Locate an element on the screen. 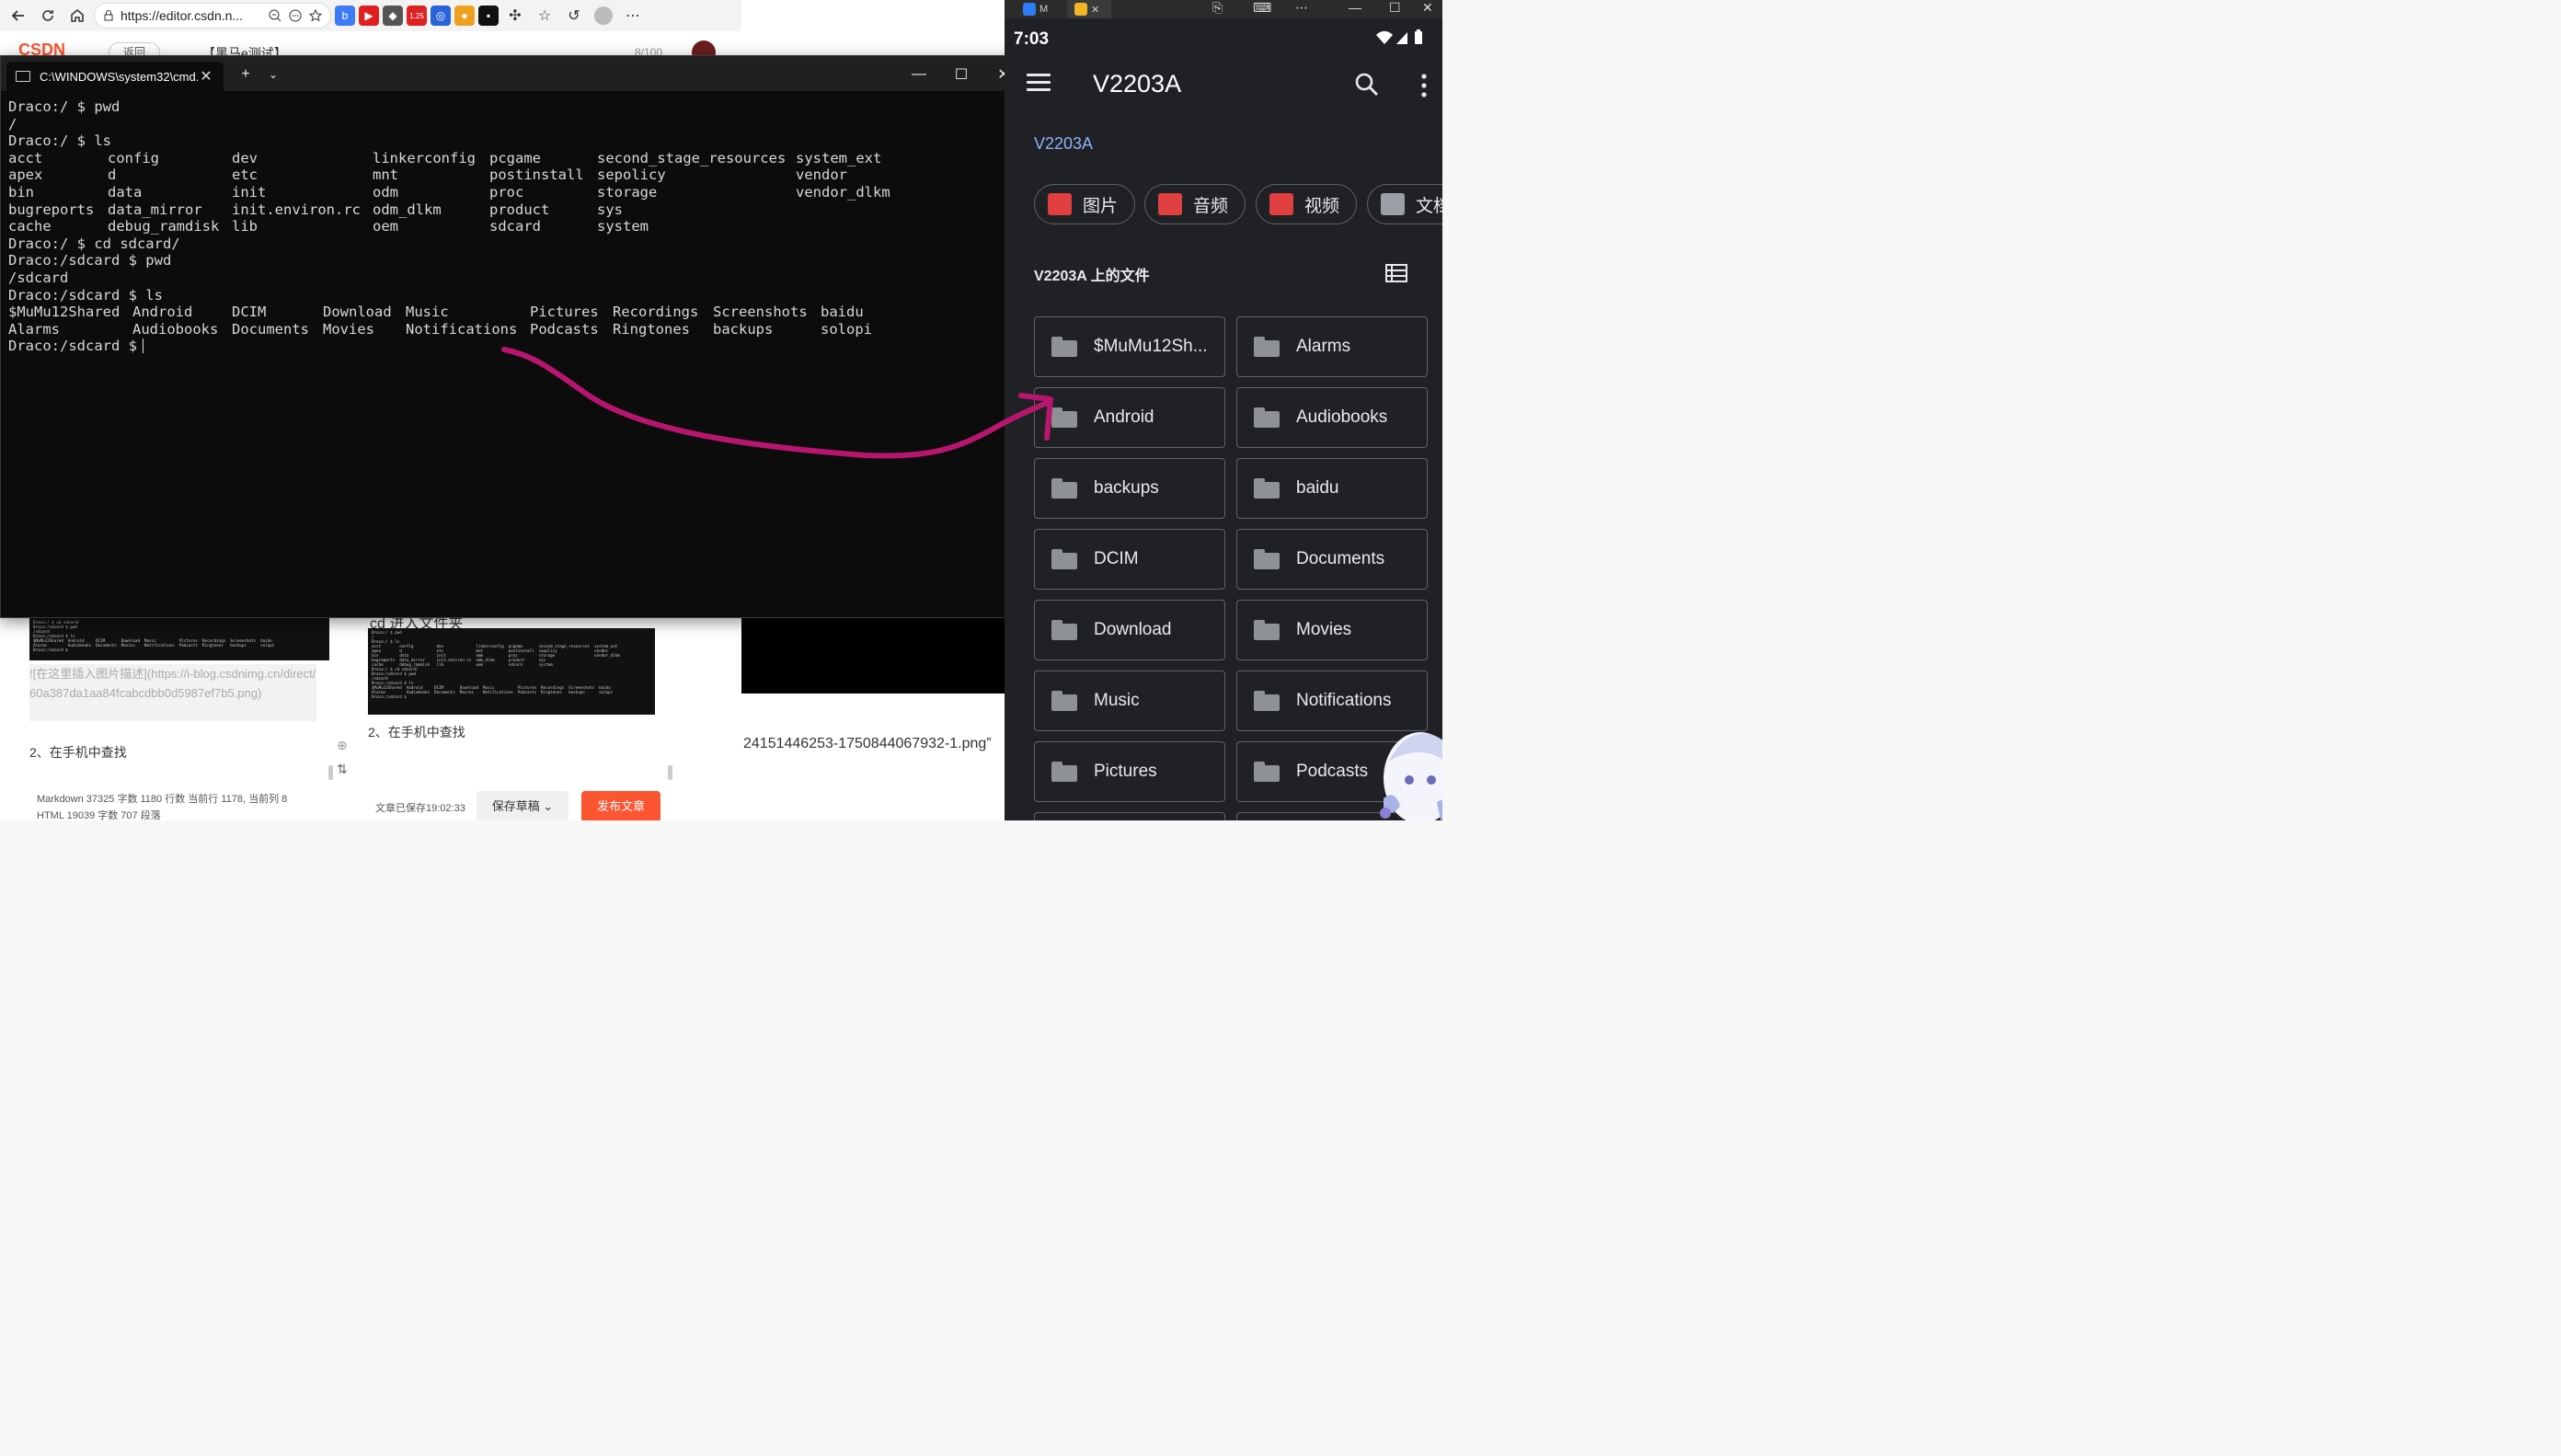 This screenshot has width=2561, height=1456. terminal-text: linkerconfig is located at coordinates (424, 157).